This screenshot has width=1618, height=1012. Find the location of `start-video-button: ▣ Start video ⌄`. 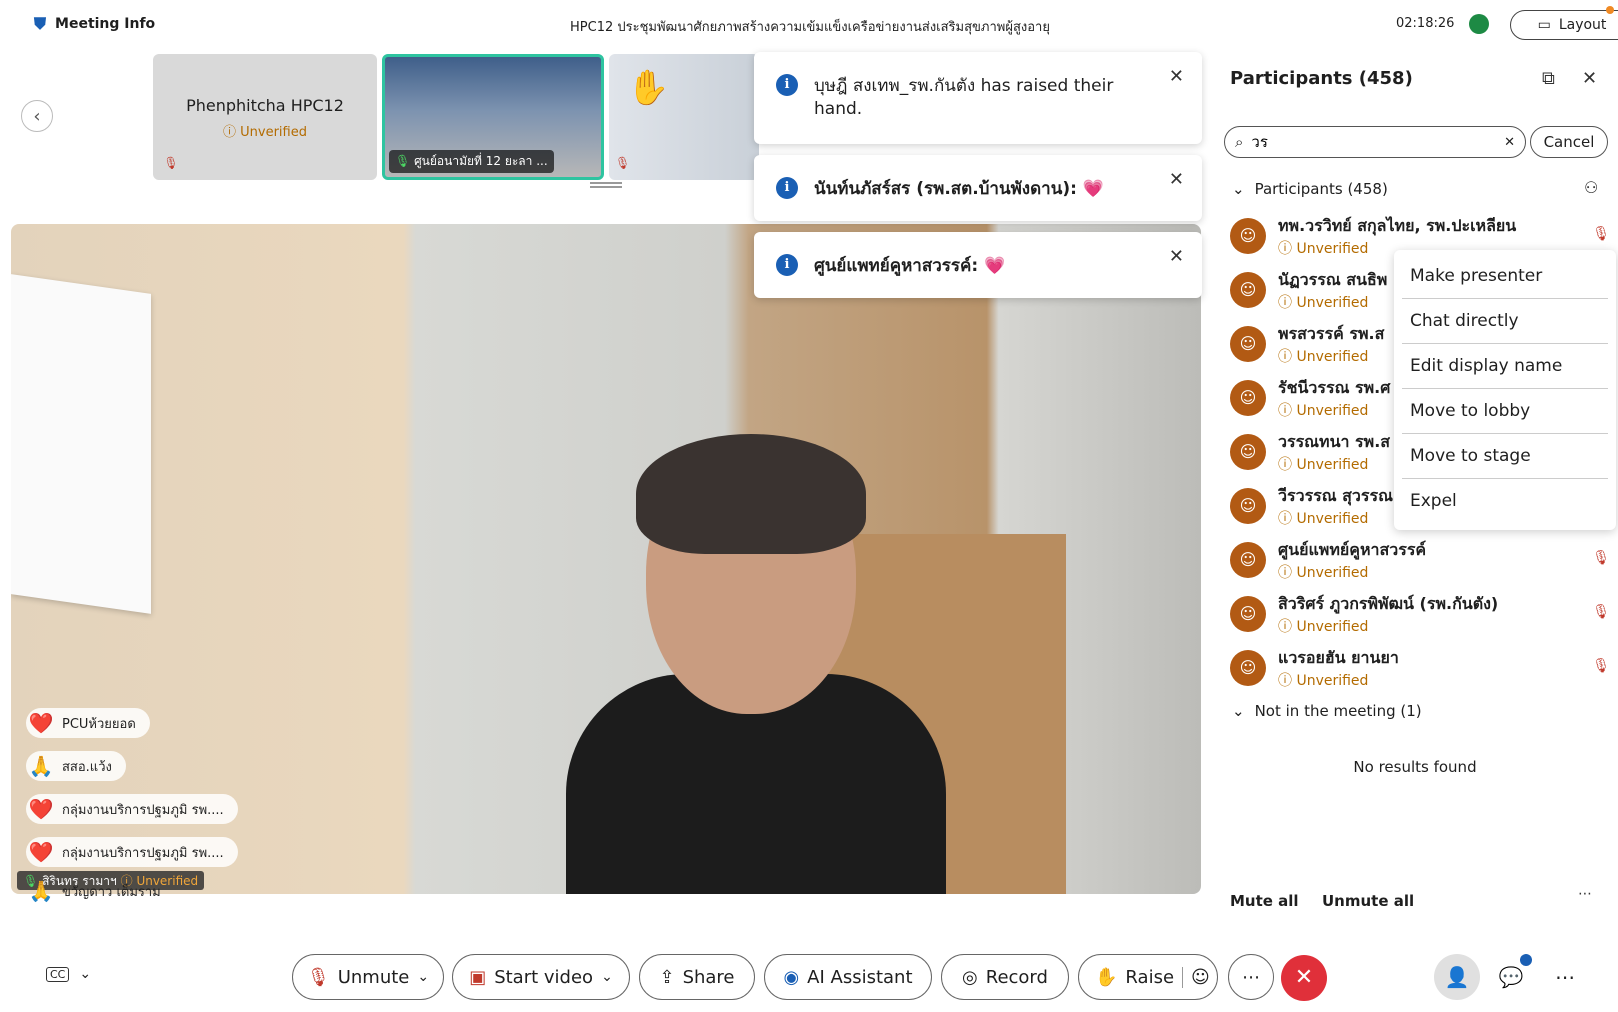

start-video-button: ▣ Start video ⌄ is located at coordinates (541, 977).